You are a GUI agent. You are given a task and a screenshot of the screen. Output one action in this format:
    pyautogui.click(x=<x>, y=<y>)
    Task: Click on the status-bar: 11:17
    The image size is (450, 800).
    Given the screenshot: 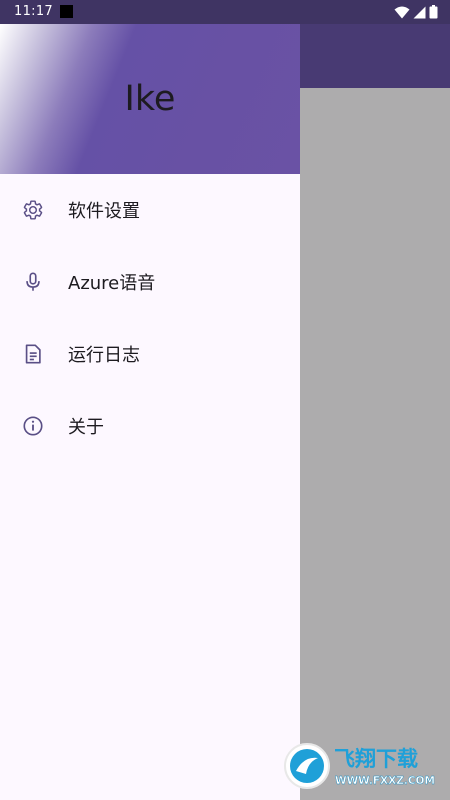 What is the action you would take?
    pyautogui.click(x=225, y=12)
    